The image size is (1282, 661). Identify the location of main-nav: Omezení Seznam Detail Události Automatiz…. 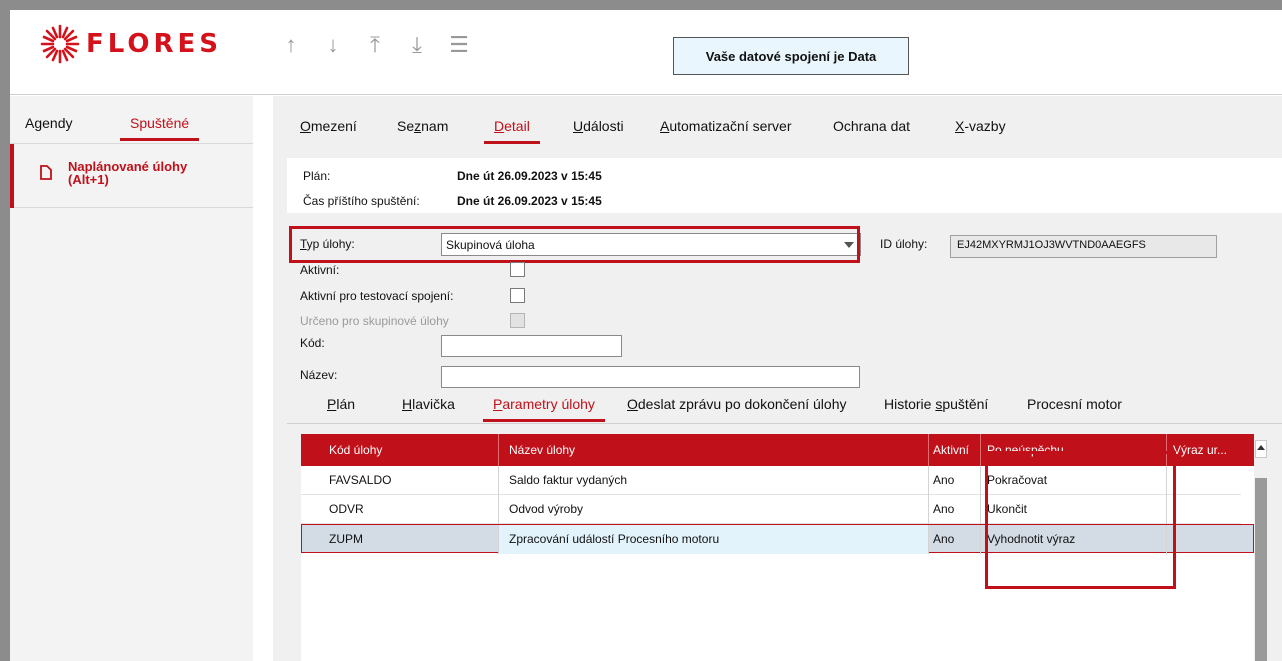
(784, 121).